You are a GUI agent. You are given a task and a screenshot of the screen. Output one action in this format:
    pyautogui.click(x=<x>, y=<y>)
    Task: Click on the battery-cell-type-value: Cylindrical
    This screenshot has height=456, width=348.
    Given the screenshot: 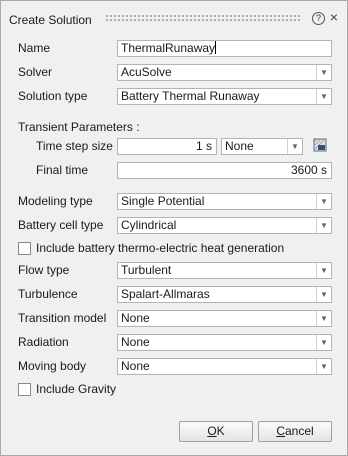 What is the action you would take?
    pyautogui.click(x=149, y=225)
    